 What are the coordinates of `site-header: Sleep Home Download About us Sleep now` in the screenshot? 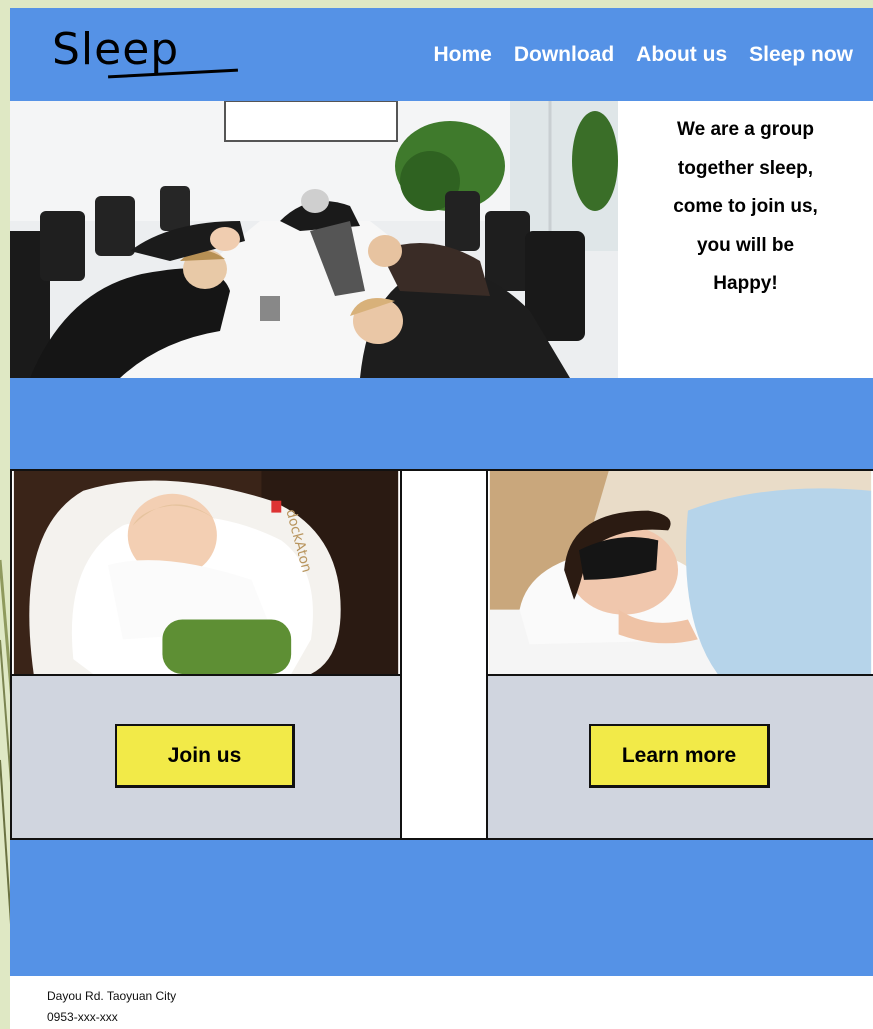 It's located at (441, 54).